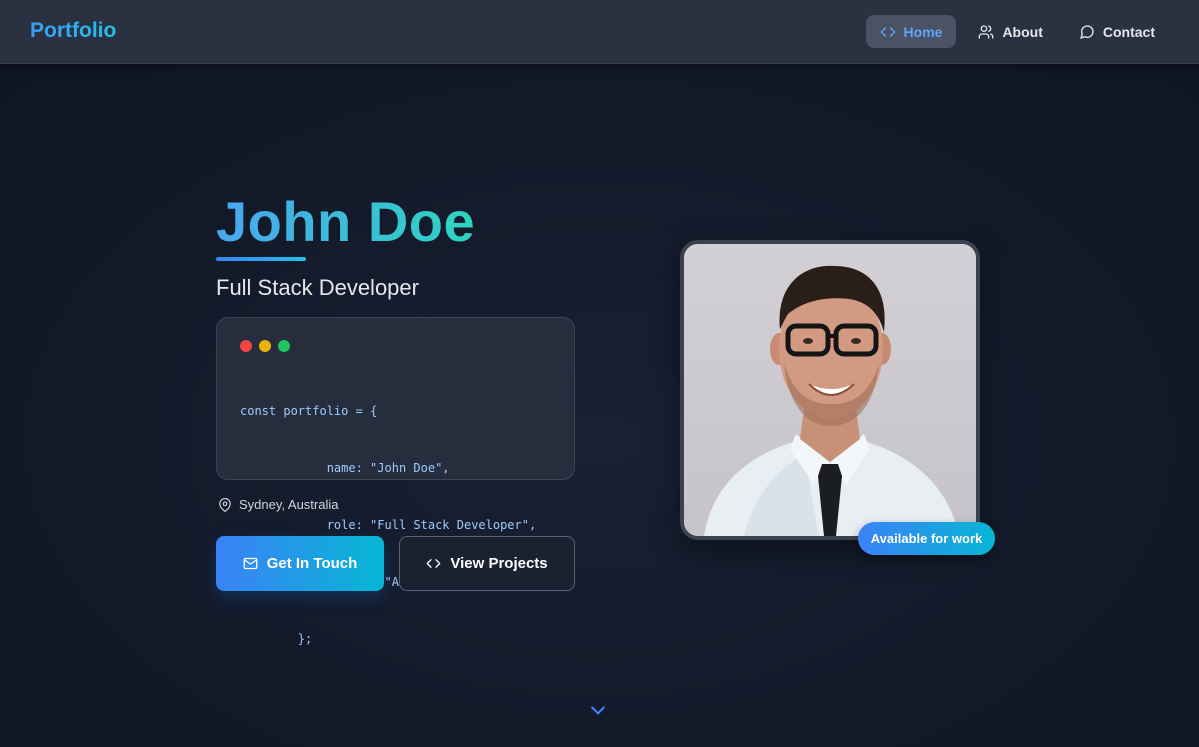 The width and height of the screenshot is (1199, 747). I want to click on location: Sydney, Australia, so click(278, 504).